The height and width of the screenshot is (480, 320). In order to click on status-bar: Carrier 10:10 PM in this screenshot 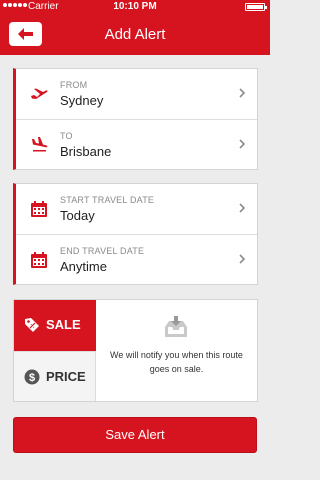, I will do `click(135, 7)`.